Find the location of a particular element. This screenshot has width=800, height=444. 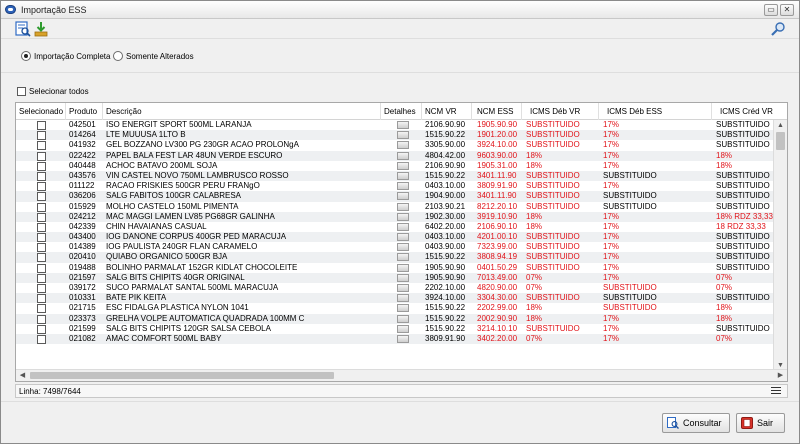

column-header-icms-cred-vr: ICMS Créd VR is located at coordinates (749, 111).